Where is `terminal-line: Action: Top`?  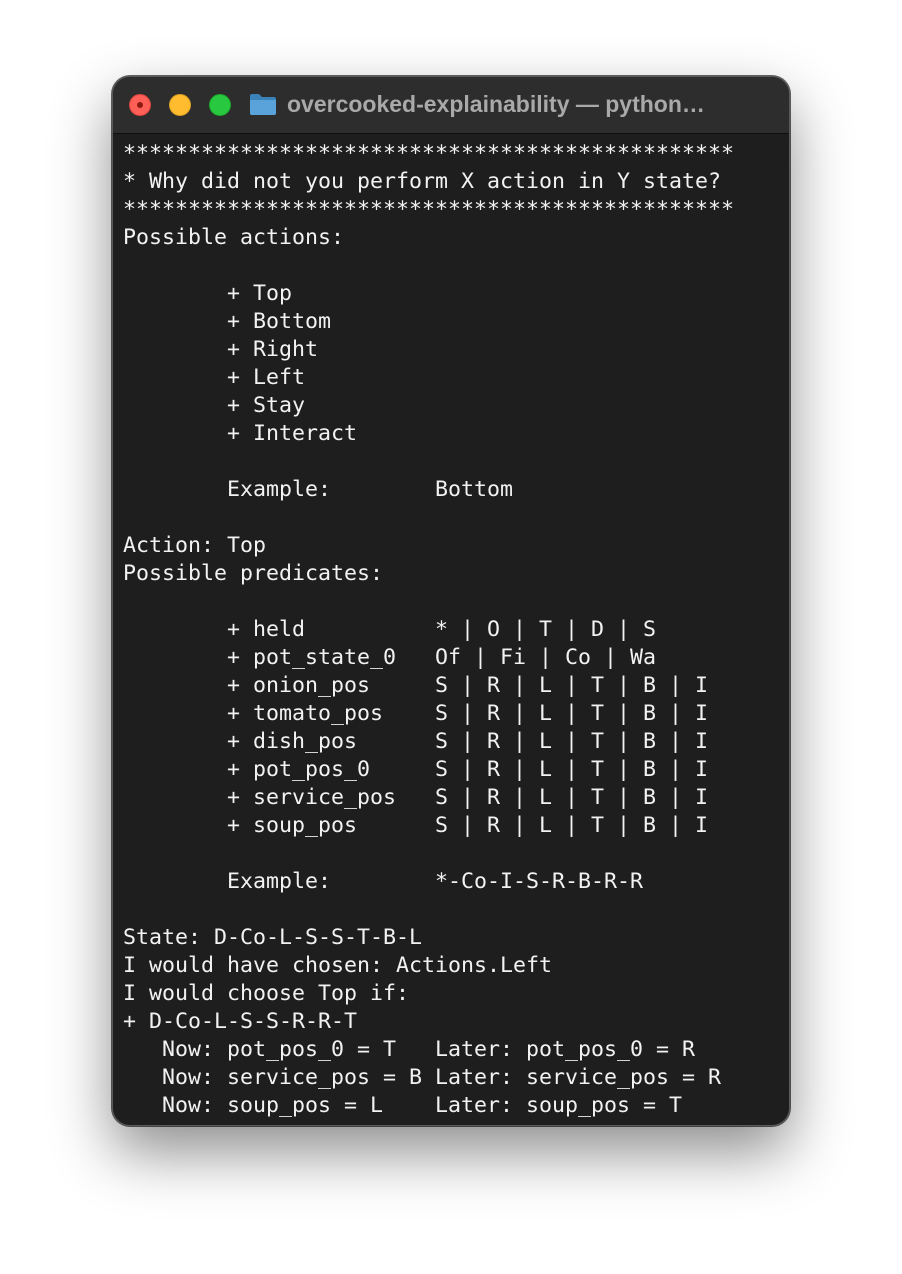
terminal-line: Action: Top is located at coordinates (195, 545).